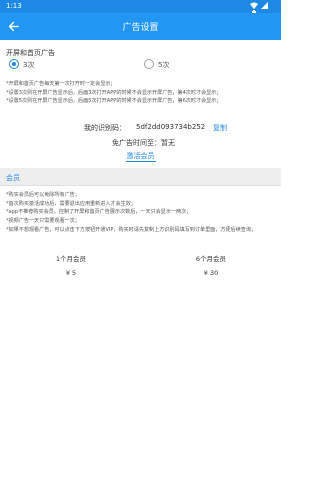 This screenshot has width=320, height=500. What do you see at coordinates (171, 127) in the screenshot?
I see `identity-code-value: 5df2dd093734b252` at bounding box center [171, 127].